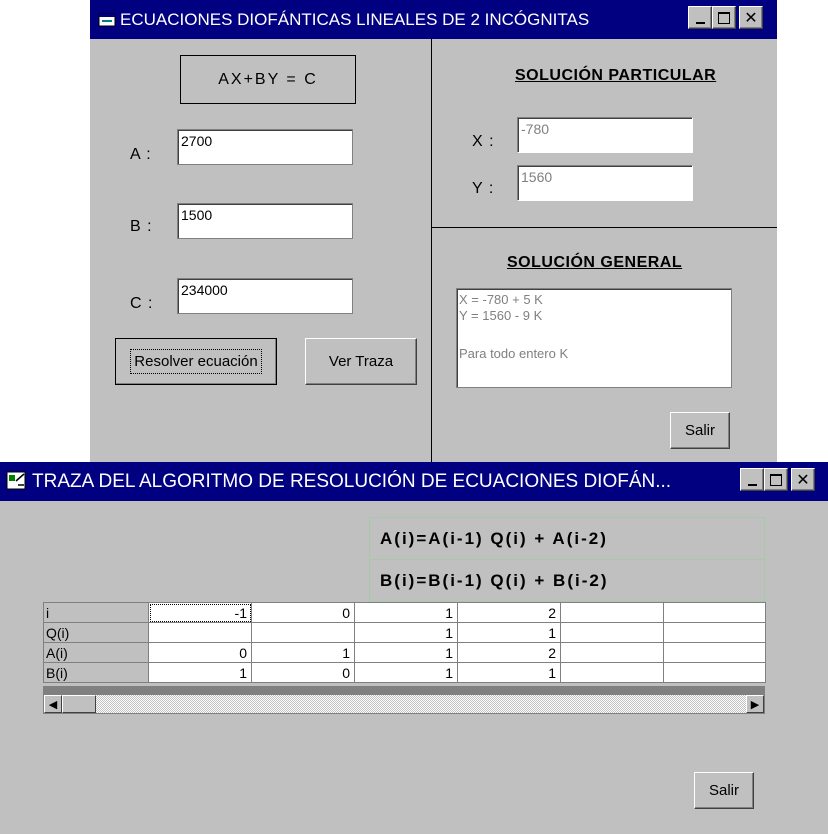 The width and height of the screenshot is (828, 834). What do you see at coordinates (16, 480) in the screenshot?
I see `trace-app-icon` at bounding box center [16, 480].